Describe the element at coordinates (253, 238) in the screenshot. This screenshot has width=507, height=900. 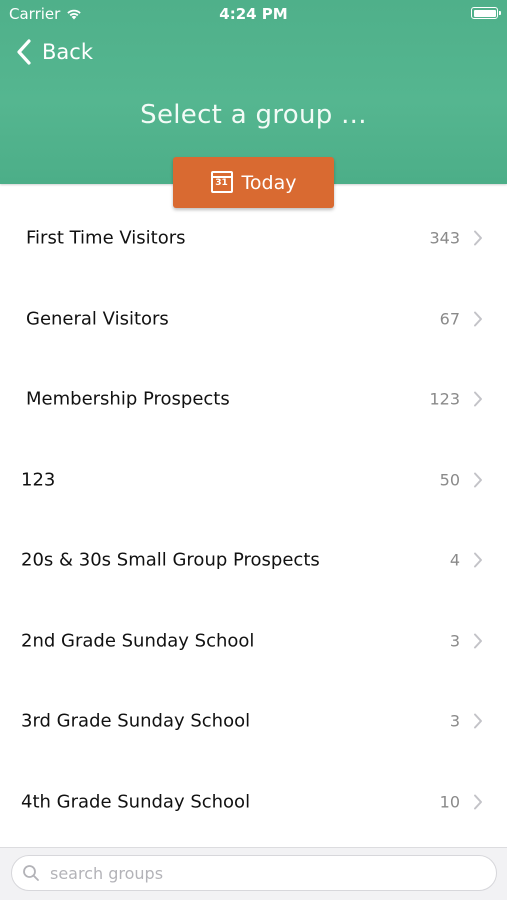
I see `group-row-first-time-visitors: First Time Visitors 343` at that location.